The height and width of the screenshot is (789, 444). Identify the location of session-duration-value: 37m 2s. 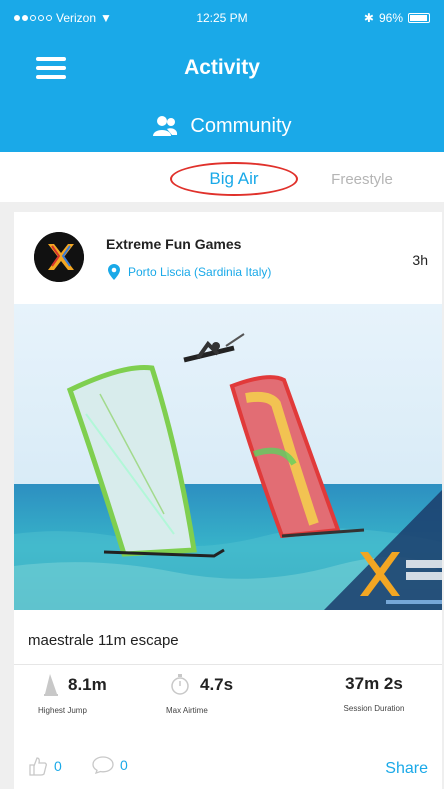
(374, 683).